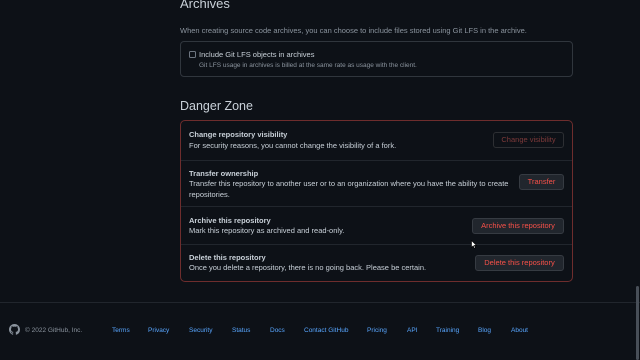  I want to click on danger-row-title: Transfer ownership, so click(224, 173).